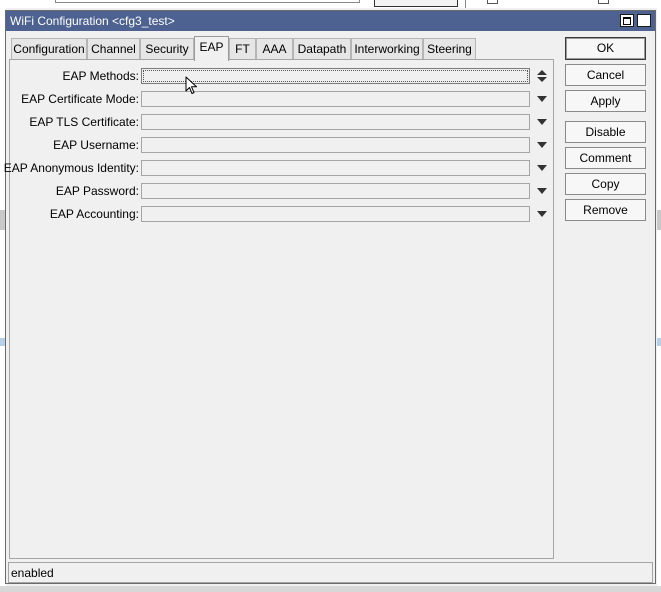 The width and height of the screenshot is (661, 592). I want to click on eap-username-label: EAP Username:, so click(96, 145).